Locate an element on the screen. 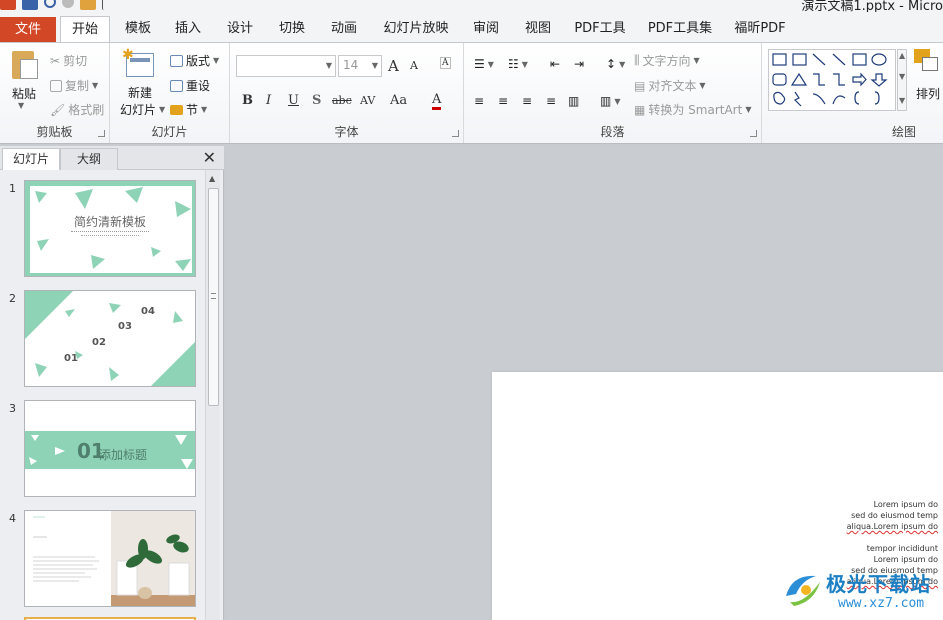  tab-review: 审阅 is located at coordinates (486, 29).